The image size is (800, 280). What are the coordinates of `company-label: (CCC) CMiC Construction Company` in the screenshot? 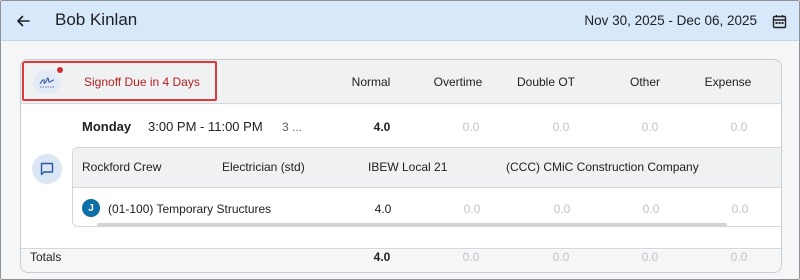 It's located at (602, 167).